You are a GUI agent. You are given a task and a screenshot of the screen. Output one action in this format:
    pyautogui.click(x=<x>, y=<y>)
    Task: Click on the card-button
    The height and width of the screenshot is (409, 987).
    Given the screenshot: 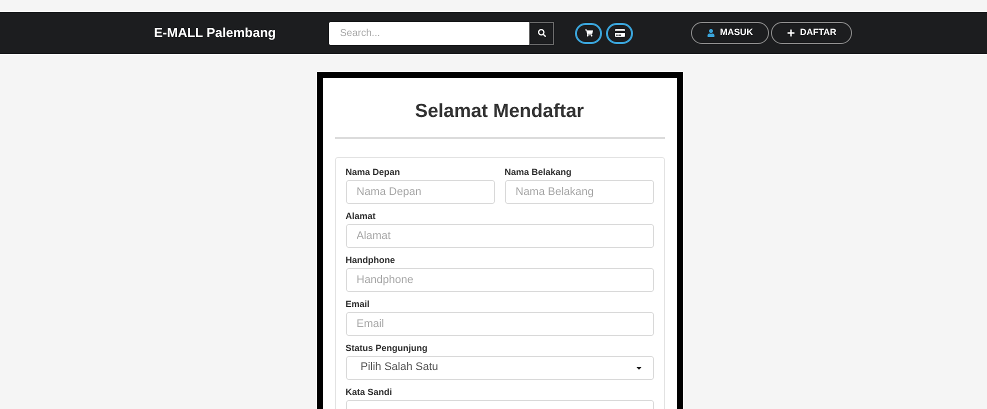 What is the action you would take?
    pyautogui.click(x=619, y=33)
    